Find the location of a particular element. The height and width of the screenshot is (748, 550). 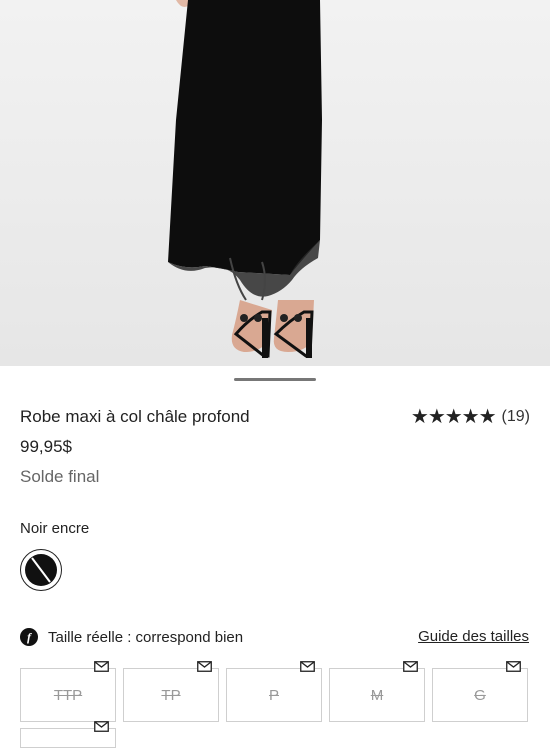

product-title: Robe maxi à col châle profond is located at coordinates (135, 416).